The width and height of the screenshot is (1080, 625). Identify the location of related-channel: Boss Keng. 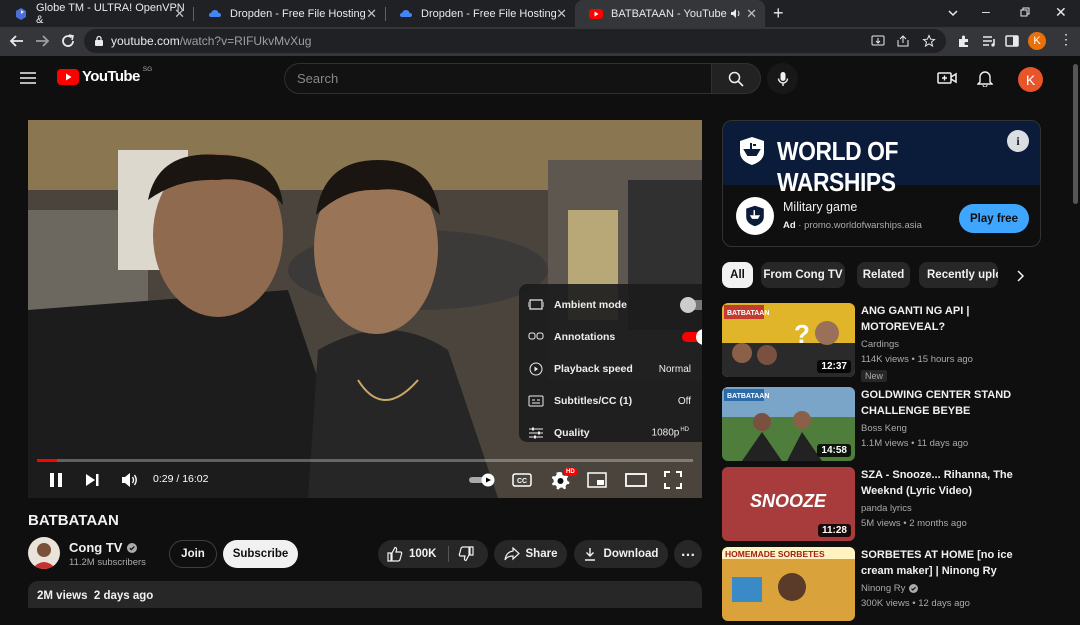
(884, 428).